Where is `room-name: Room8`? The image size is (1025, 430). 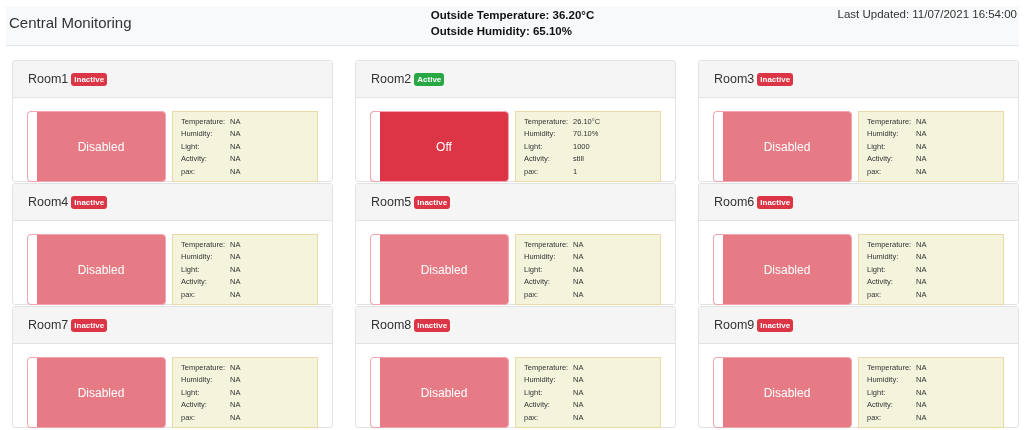 room-name: Room8 is located at coordinates (391, 325).